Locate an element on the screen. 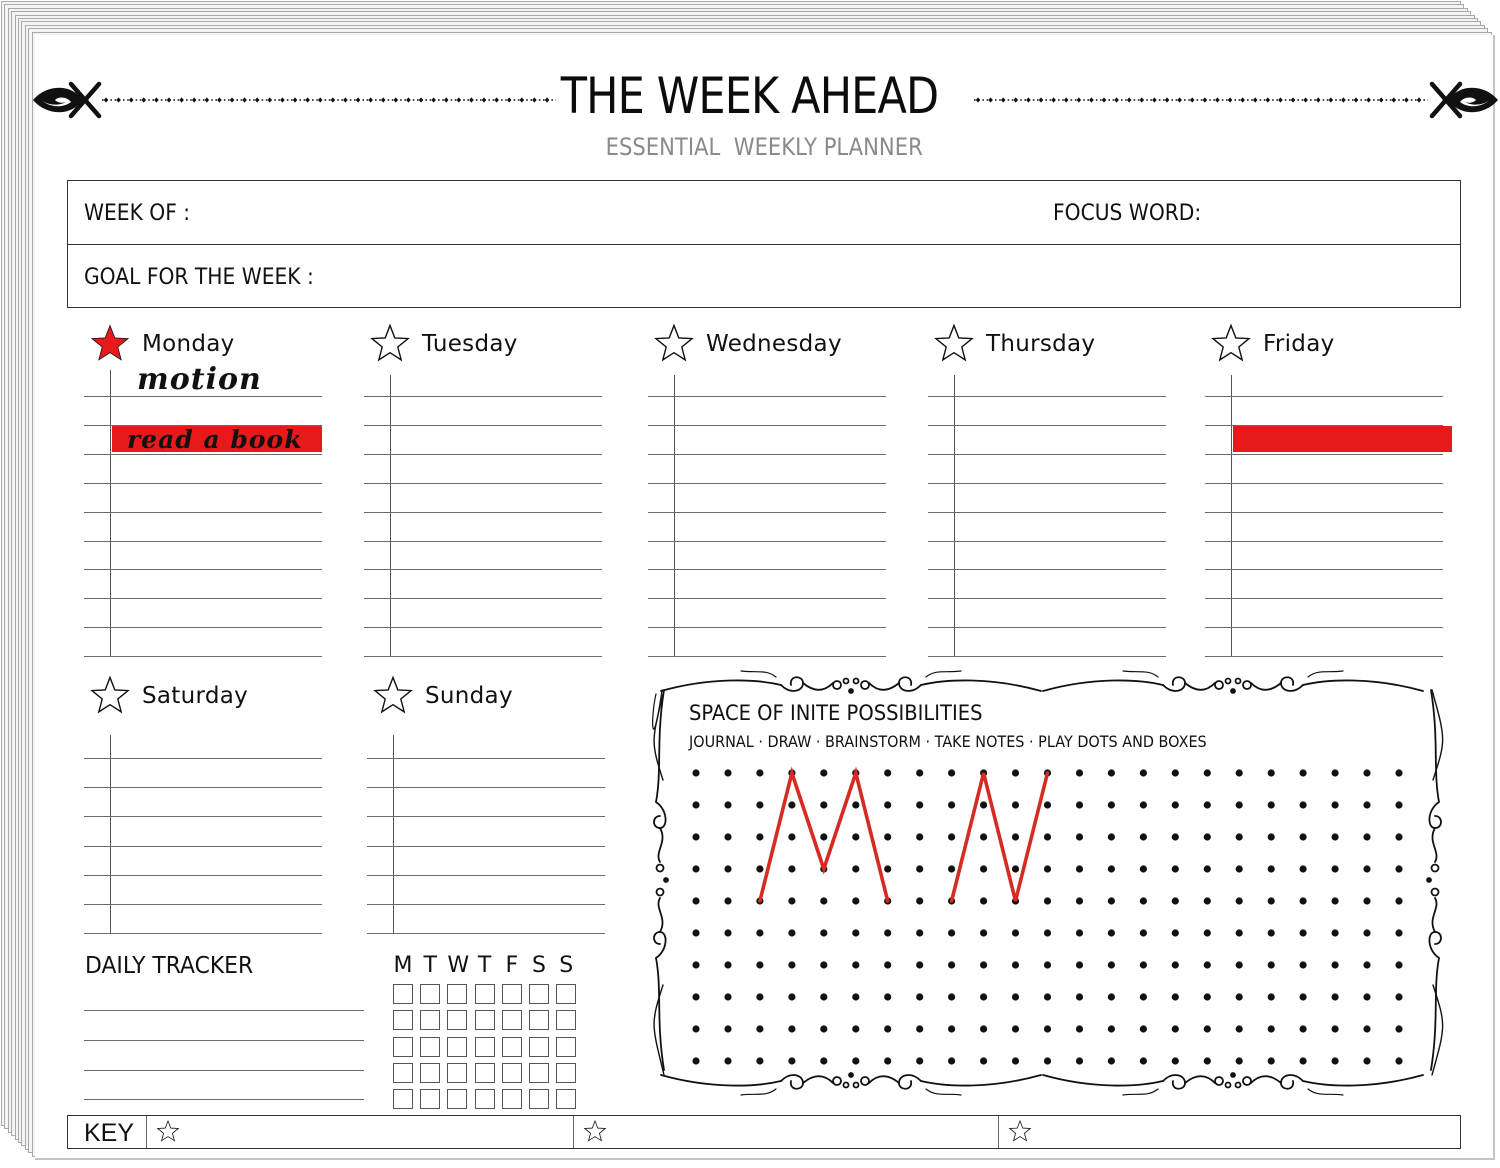 Image resolution: width=1500 pixels, height=1168 pixels. week-of-field is located at coordinates (628, 213).